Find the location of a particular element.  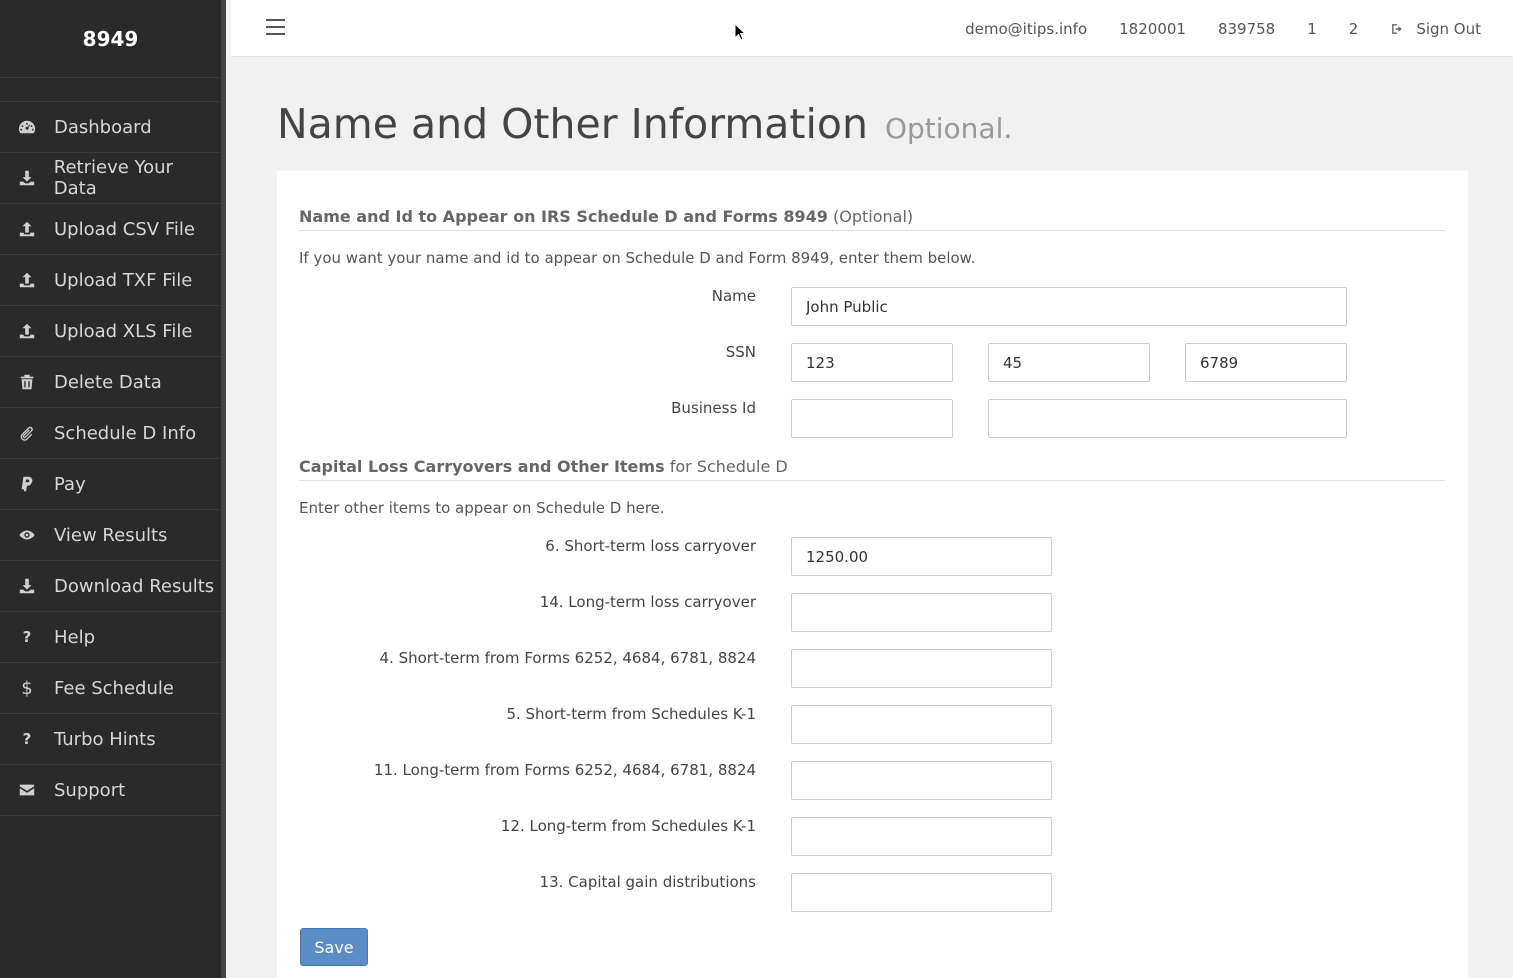

sidebar-item-label: Schedule D Info is located at coordinates (125, 433).